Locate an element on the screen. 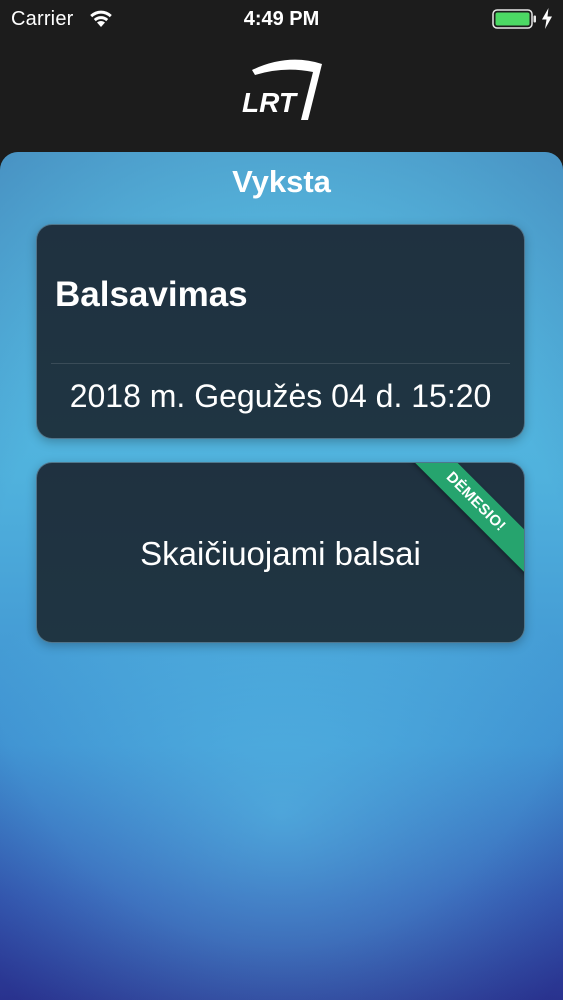 The height and width of the screenshot is (1000, 563). lrt-logo: LRT is located at coordinates (282, 89).